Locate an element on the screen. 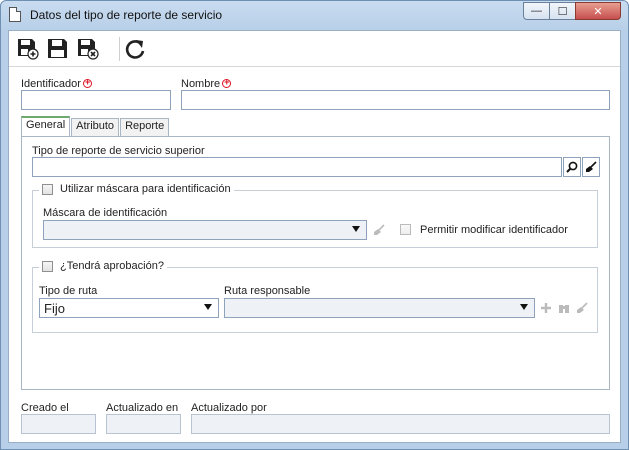 The width and height of the screenshot is (629, 450). actualizado-por-field is located at coordinates (400, 424).